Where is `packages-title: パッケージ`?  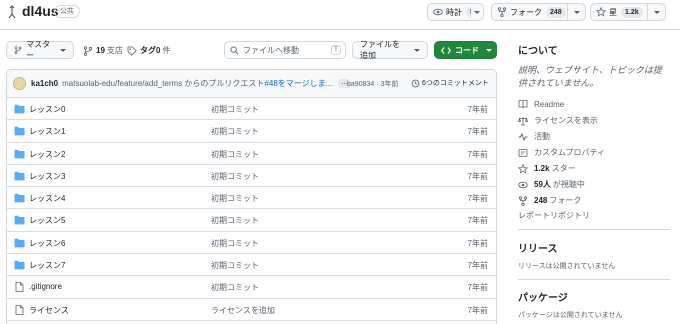 packages-title: パッケージ is located at coordinates (543, 296).